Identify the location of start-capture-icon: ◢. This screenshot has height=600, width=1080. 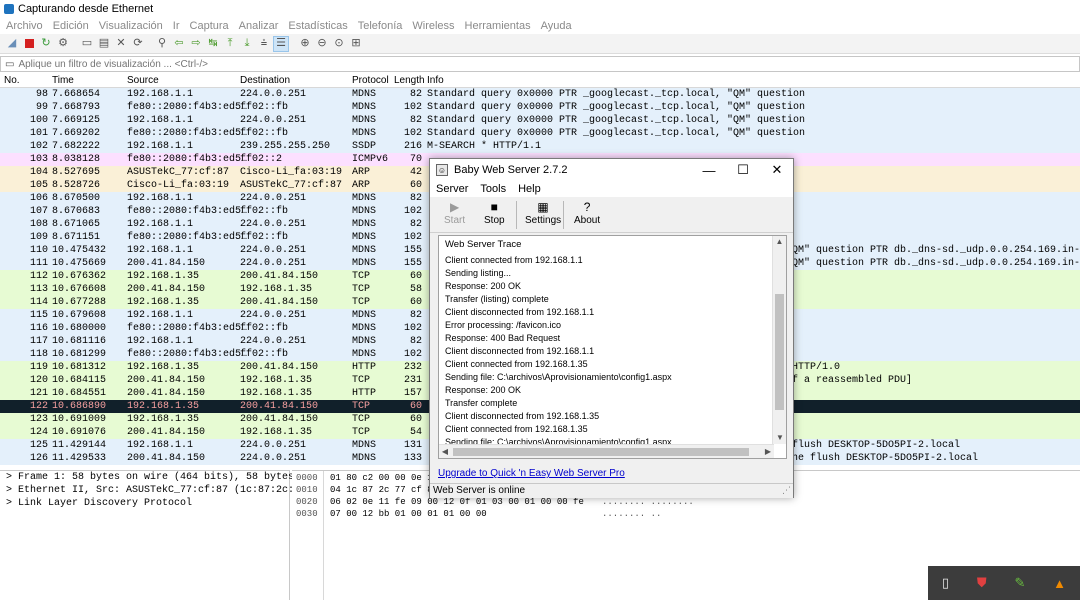
(12, 44).